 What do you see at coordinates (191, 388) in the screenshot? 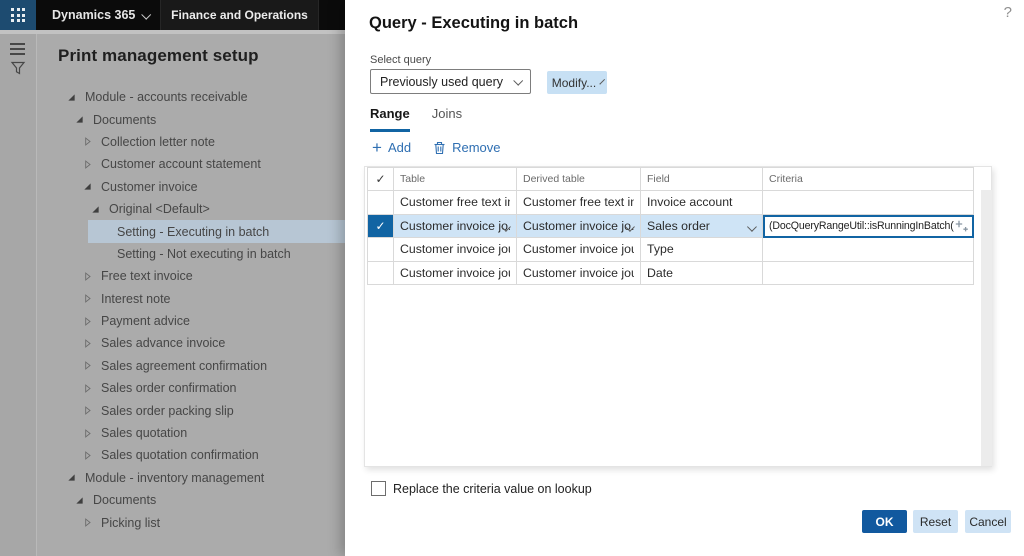
I see `tree-item: Sales order confirmation` at bounding box center [191, 388].